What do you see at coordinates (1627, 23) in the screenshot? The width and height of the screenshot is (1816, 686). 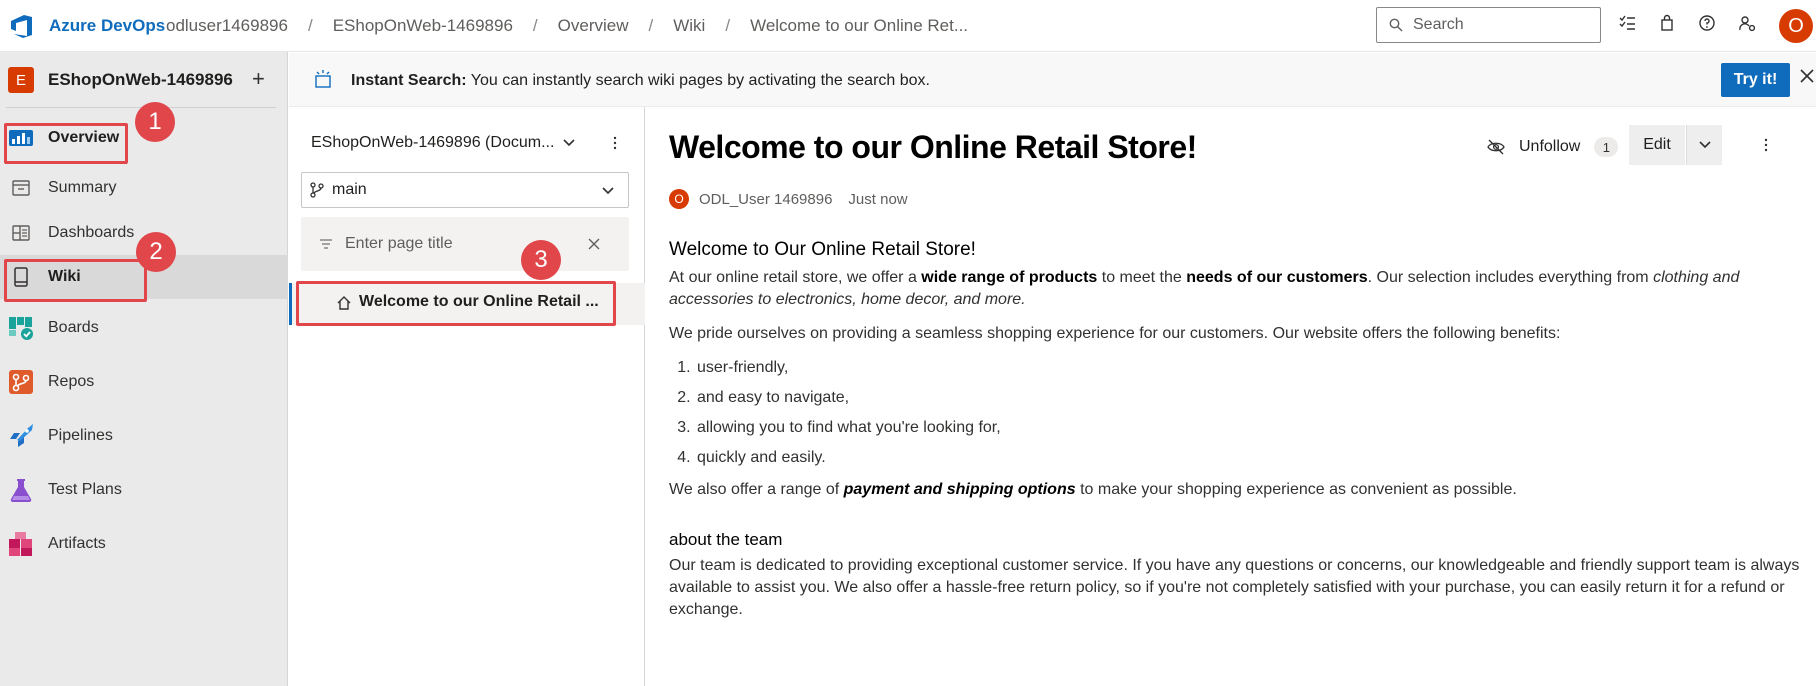 I see `task-list-icon` at bounding box center [1627, 23].